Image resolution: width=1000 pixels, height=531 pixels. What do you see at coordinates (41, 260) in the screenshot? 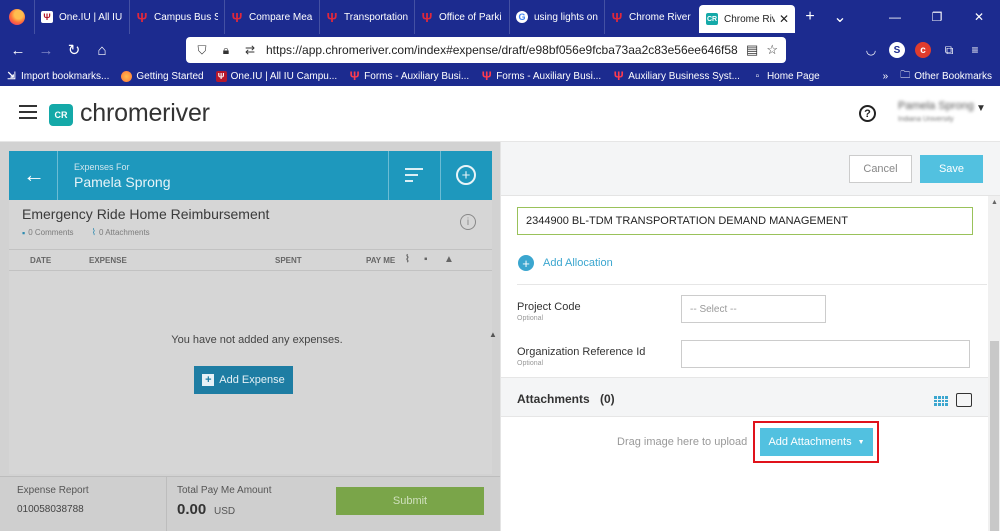
I see `col-date: DATE` at bounding box center [41, 260].